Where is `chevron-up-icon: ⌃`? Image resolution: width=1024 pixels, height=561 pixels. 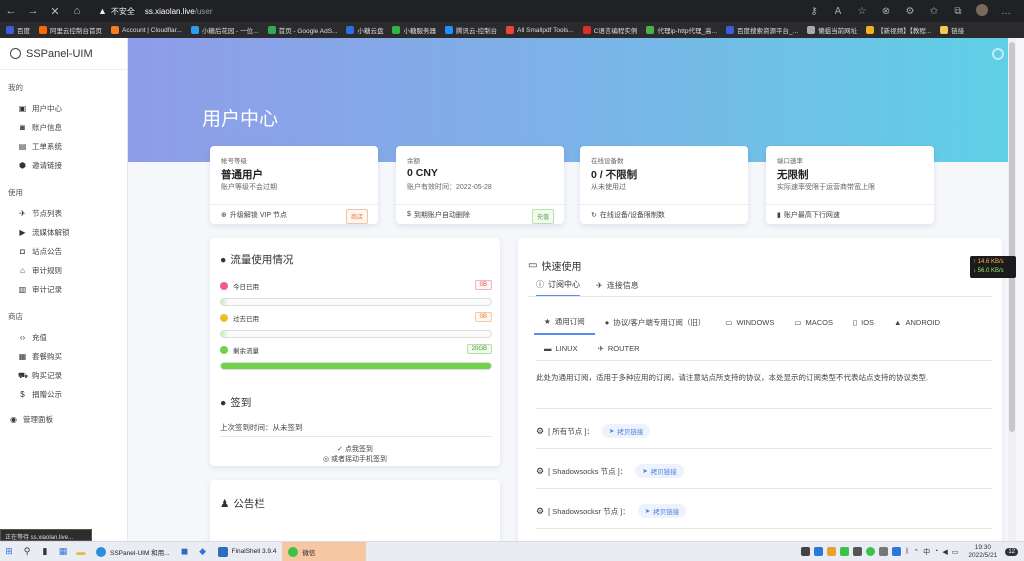
chevron-up-icon: ⌃ is located at coordinates (916, 552).